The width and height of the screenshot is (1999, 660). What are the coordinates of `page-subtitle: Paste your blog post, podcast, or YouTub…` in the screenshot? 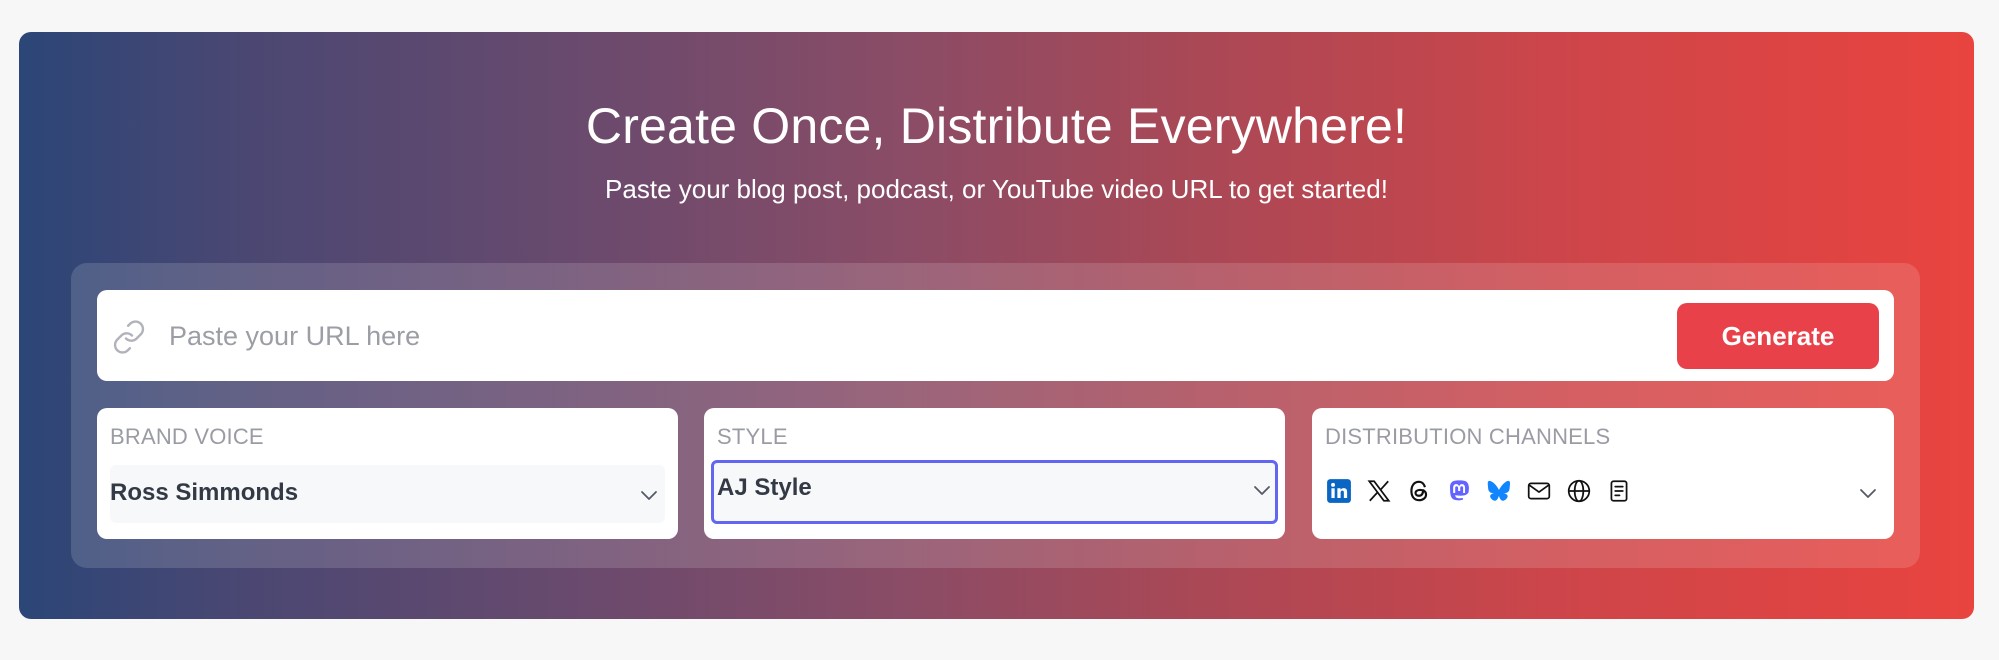 It's located at (996, 189).